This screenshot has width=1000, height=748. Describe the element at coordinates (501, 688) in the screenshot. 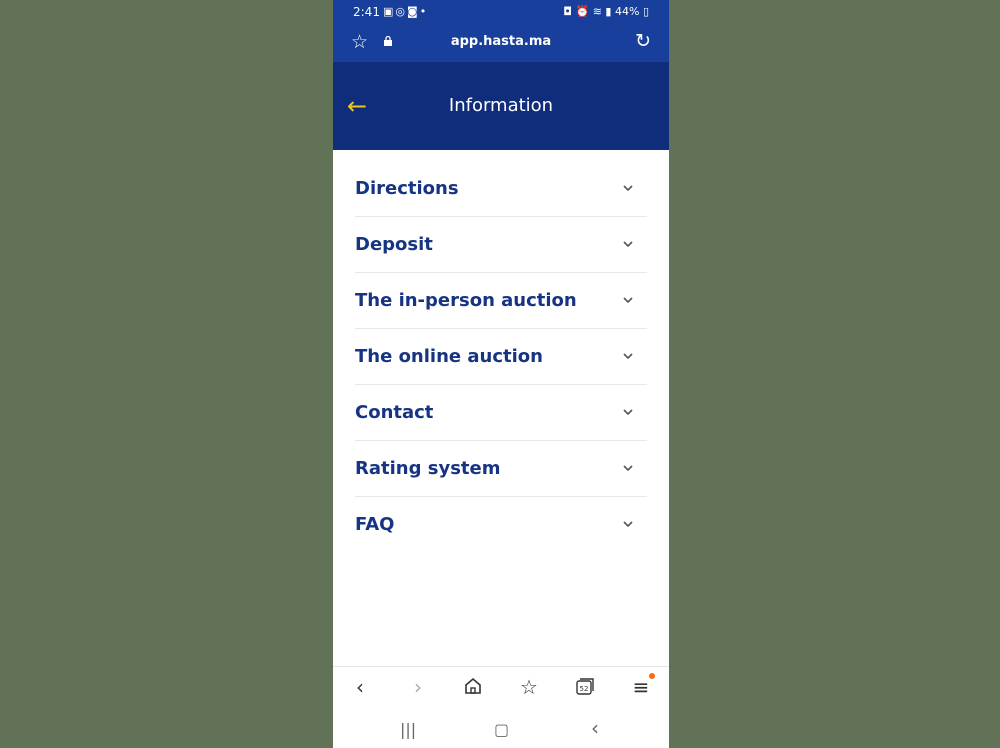

I see `browser-toolbar: ‹ › ☆ 52 ≡` at that location.